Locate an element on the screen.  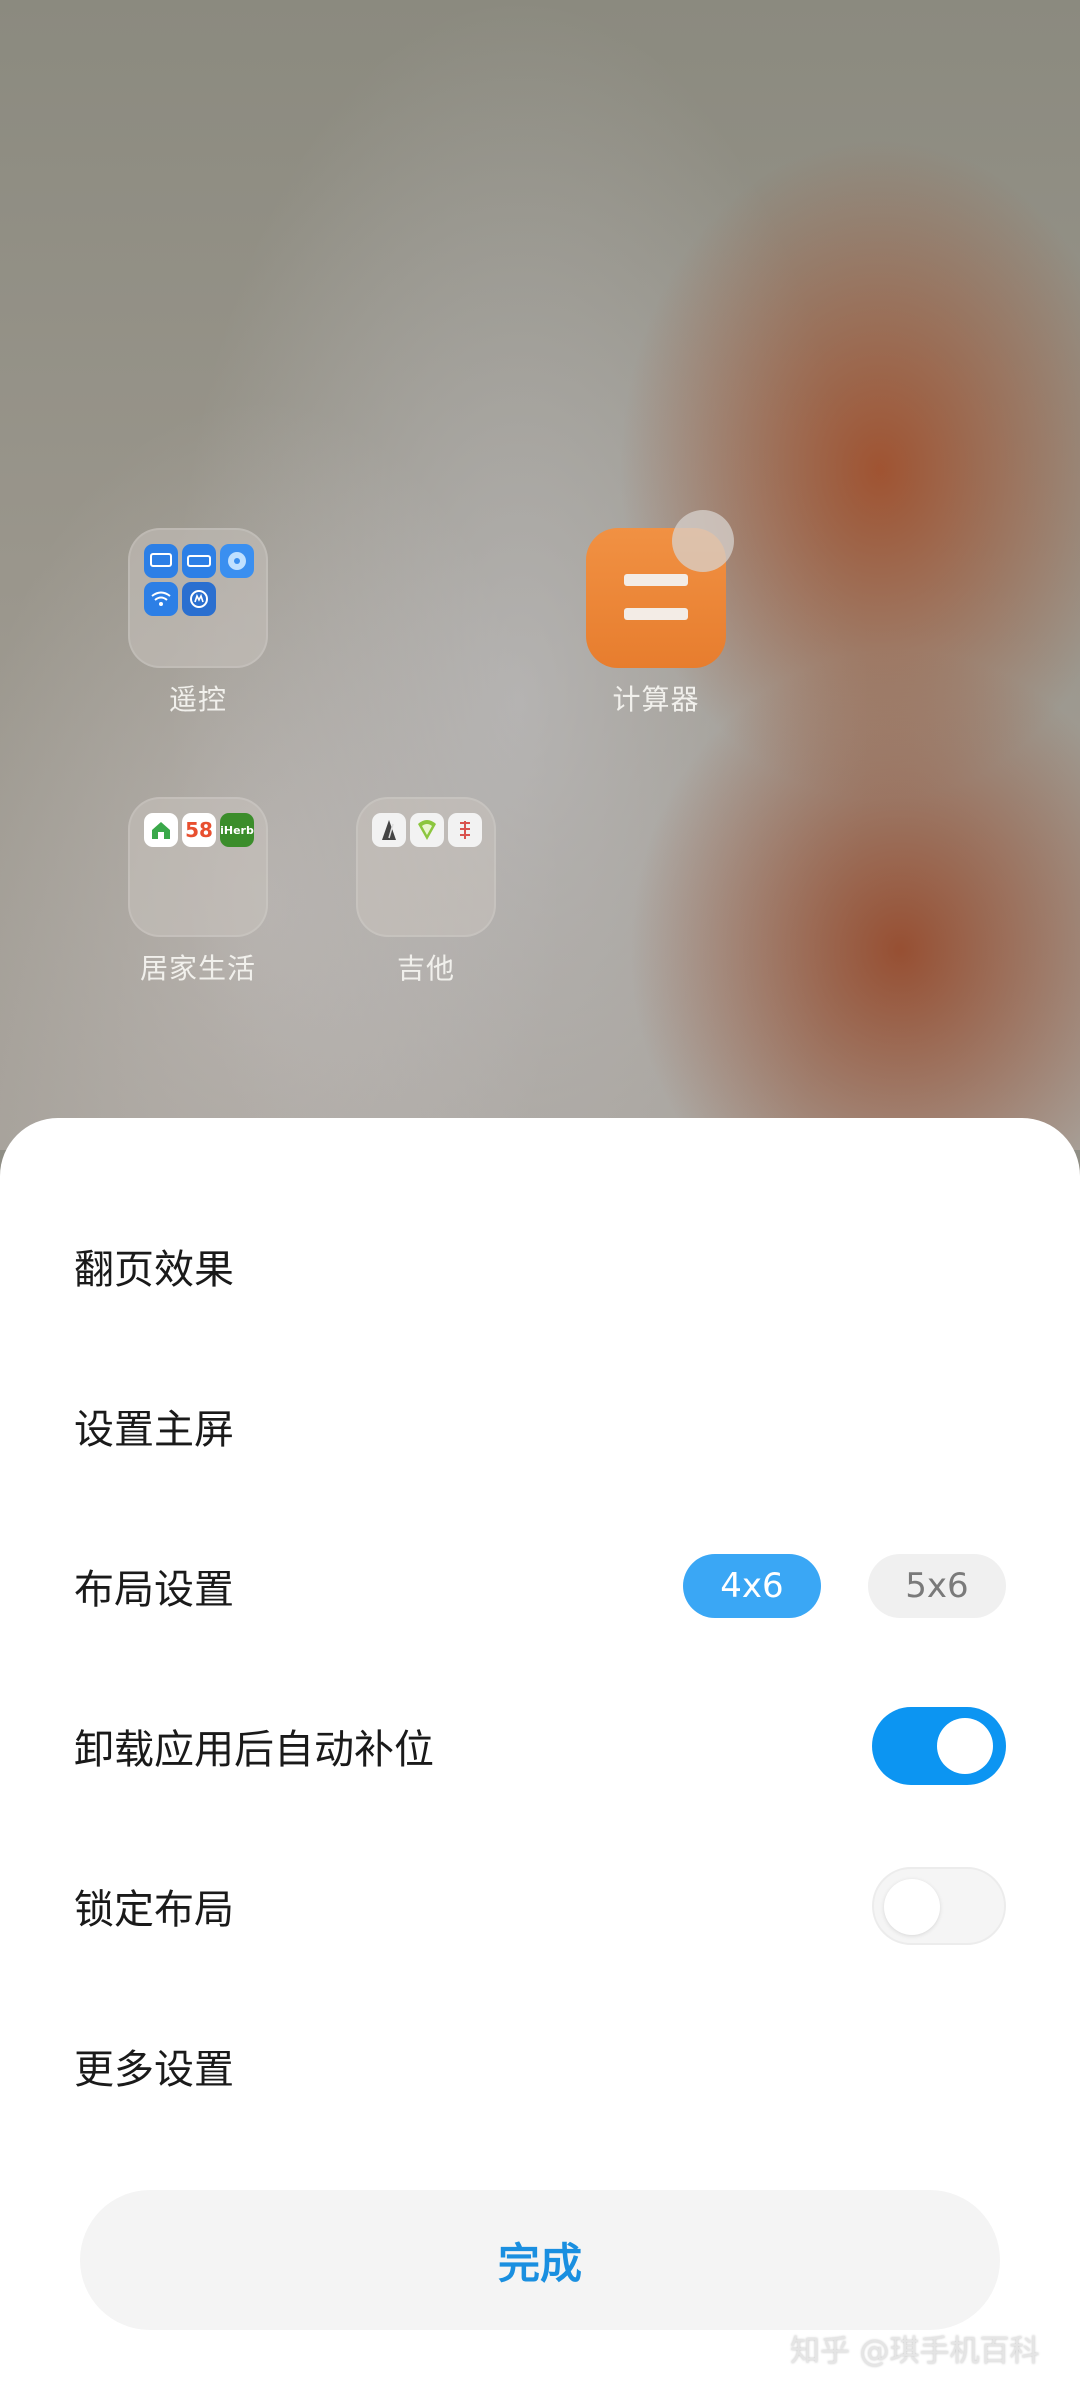
layout-settings-label: 布局设置 is located at coordinates (154, 1590).